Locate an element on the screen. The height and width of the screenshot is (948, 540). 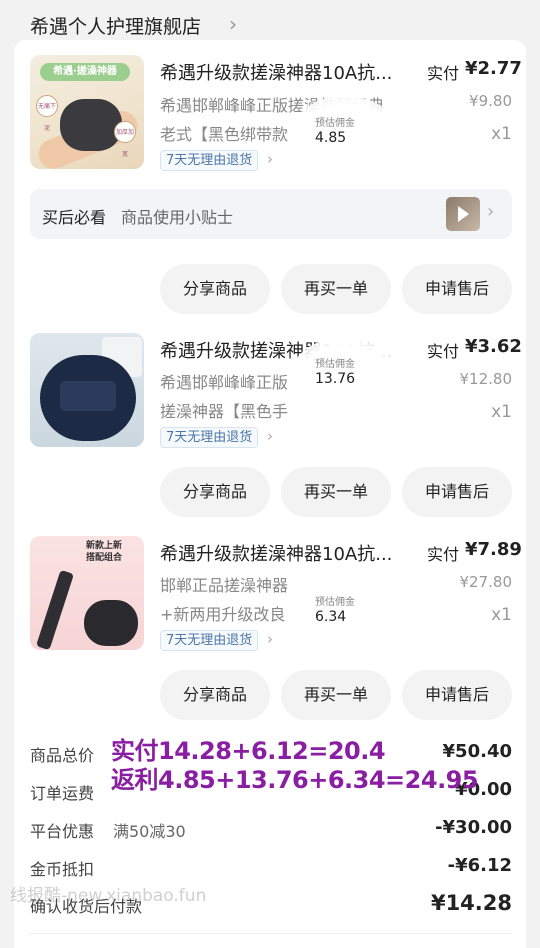
usage-tips-bar: 买后必看 商品使用小贴士 › is located at coordinates (271, 214).